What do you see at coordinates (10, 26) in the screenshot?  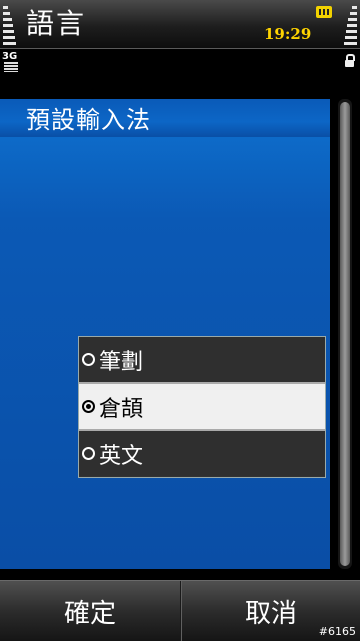 I see `signal-strength-icon` at bounding box center [10, 26].